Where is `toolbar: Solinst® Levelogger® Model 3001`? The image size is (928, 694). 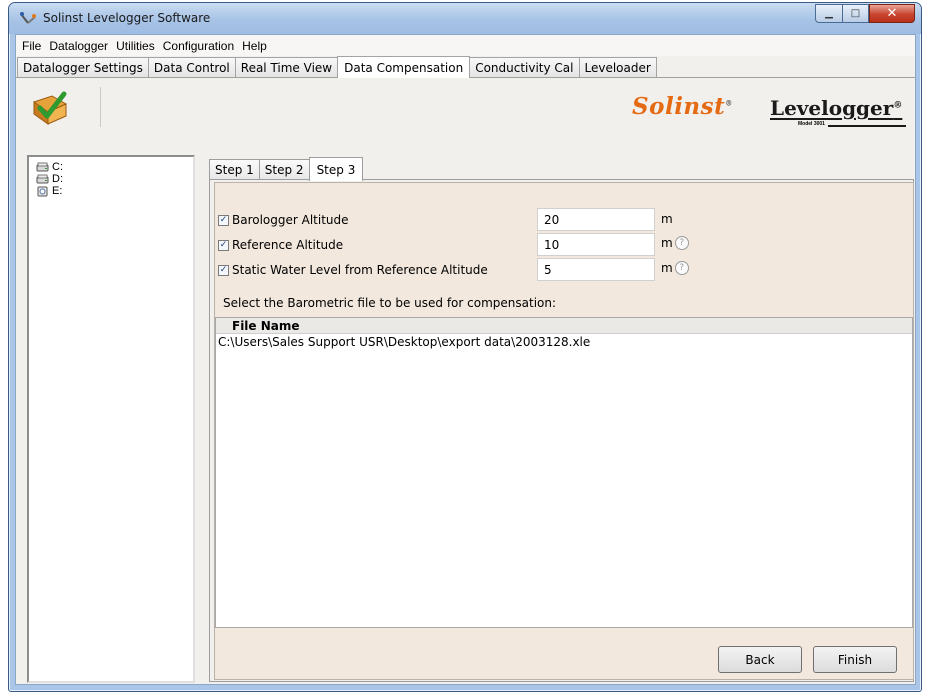 toolbar: Solinst® Levelogger® Model 3001 is located at coordinates (465, 111).